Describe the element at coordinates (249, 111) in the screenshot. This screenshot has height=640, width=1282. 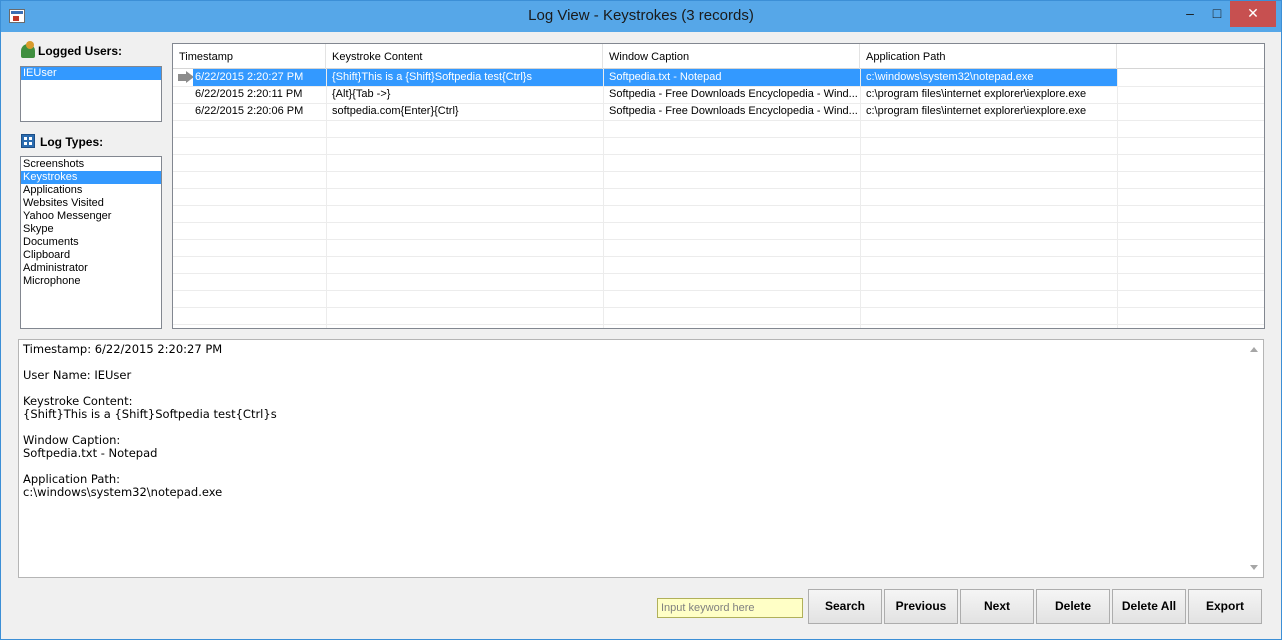
I see `table-cell-timestamp: 6/22/2015 2:20:06 PM` at that location.